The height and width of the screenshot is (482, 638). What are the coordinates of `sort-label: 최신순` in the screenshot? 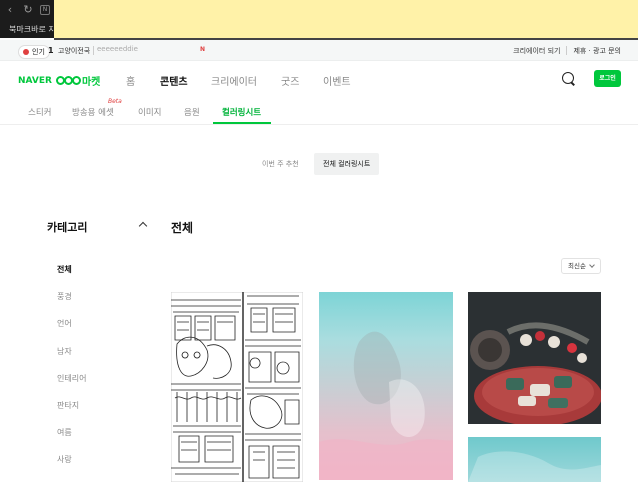 It's located at (577, 266).